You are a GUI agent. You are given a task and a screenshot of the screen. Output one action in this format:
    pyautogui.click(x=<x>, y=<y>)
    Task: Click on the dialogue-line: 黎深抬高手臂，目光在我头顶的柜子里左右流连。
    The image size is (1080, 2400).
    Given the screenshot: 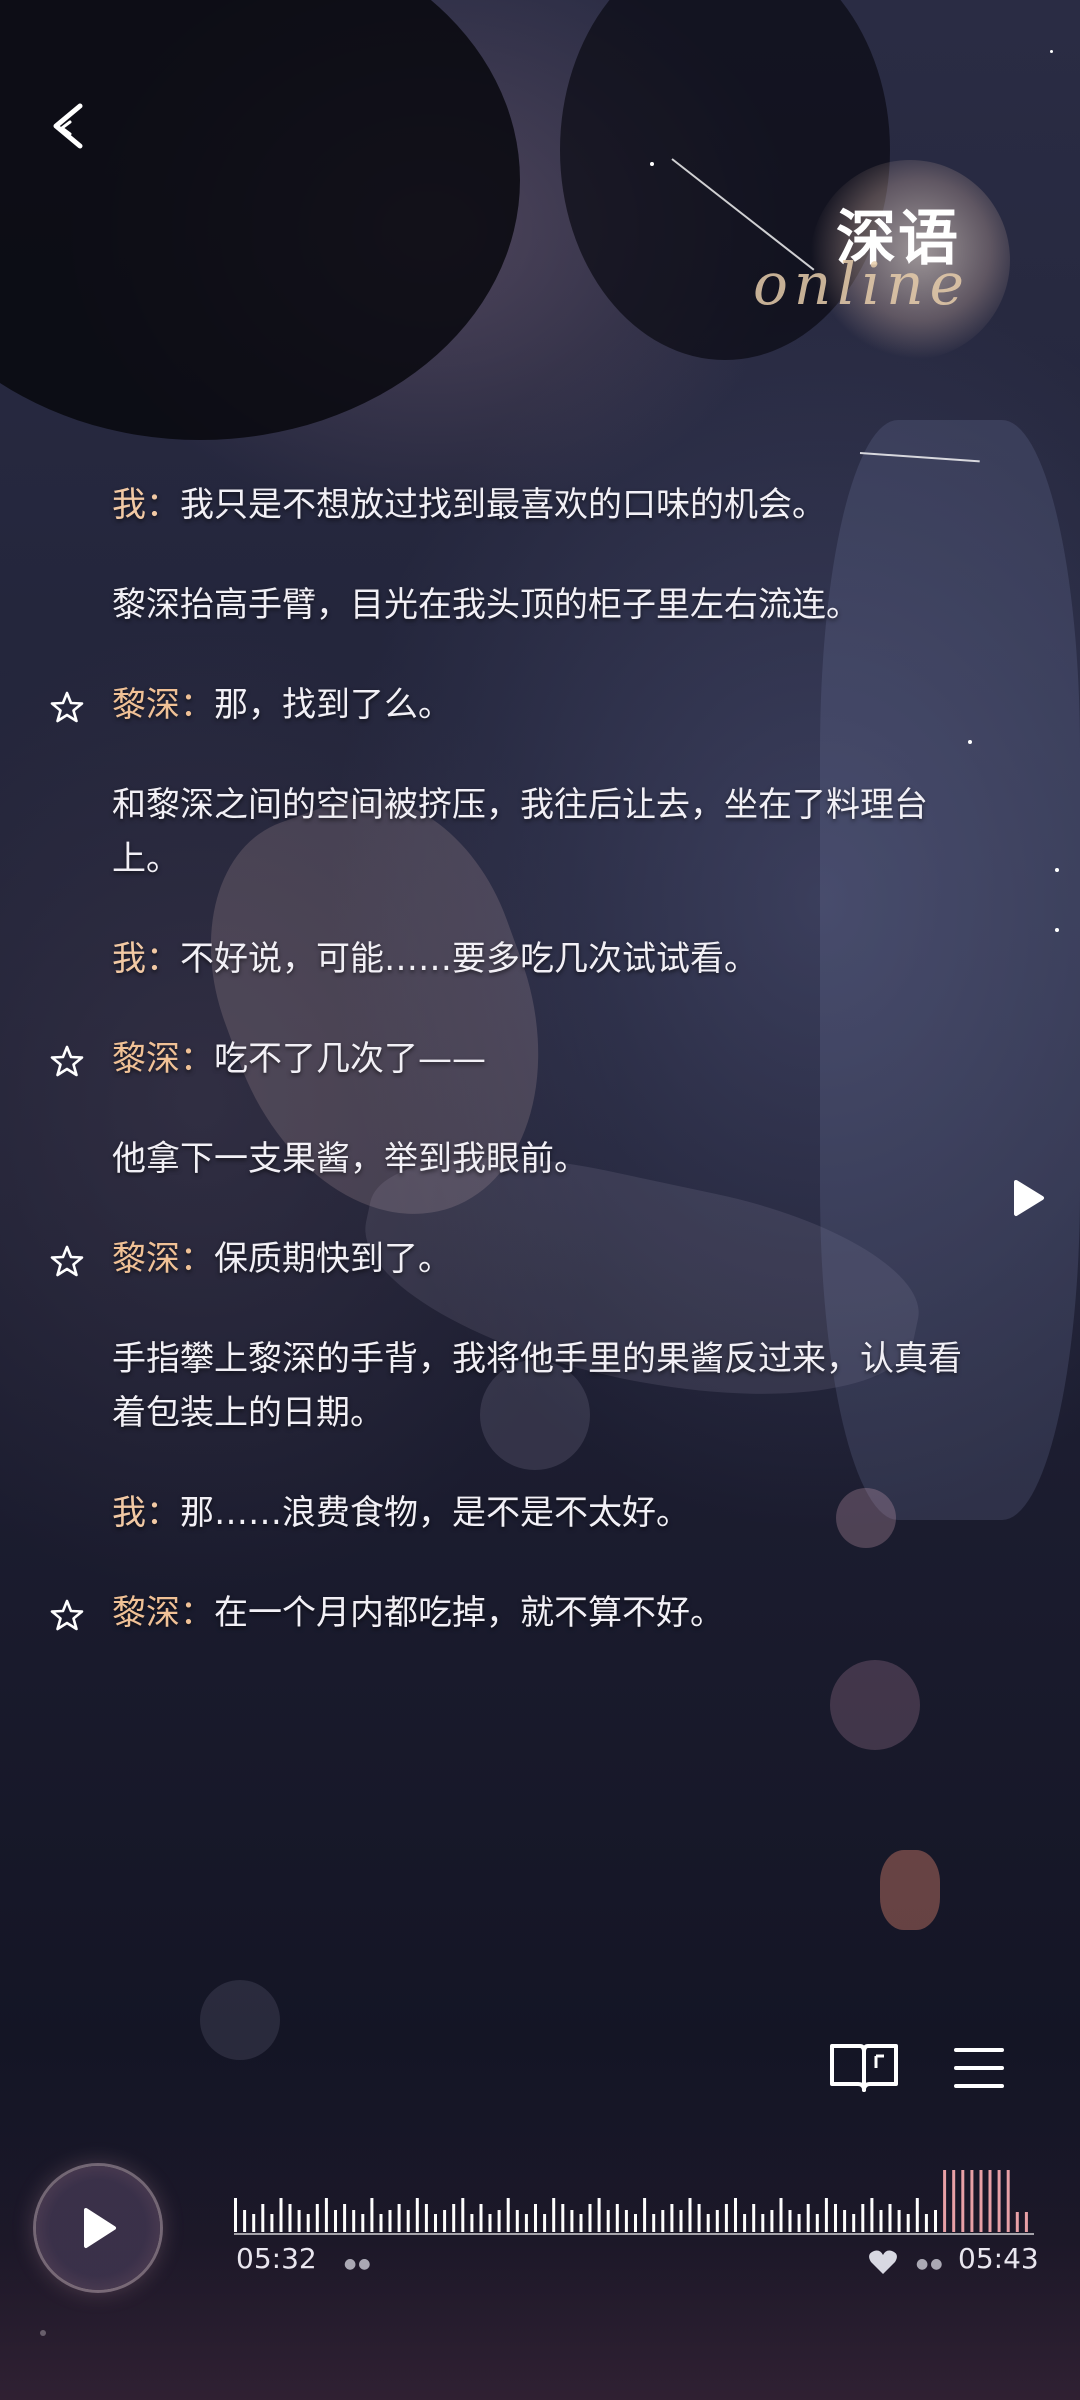 What is the action you would take?
    pyautogui.click(x=540, y=605)
    